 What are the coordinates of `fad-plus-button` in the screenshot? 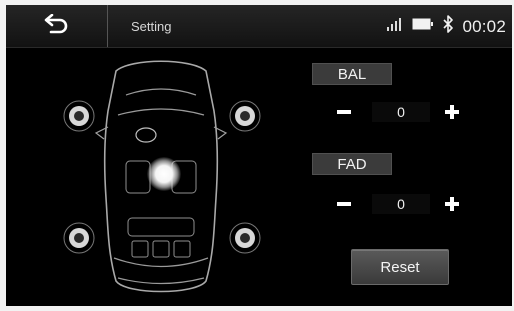 It's located at (452, 204).